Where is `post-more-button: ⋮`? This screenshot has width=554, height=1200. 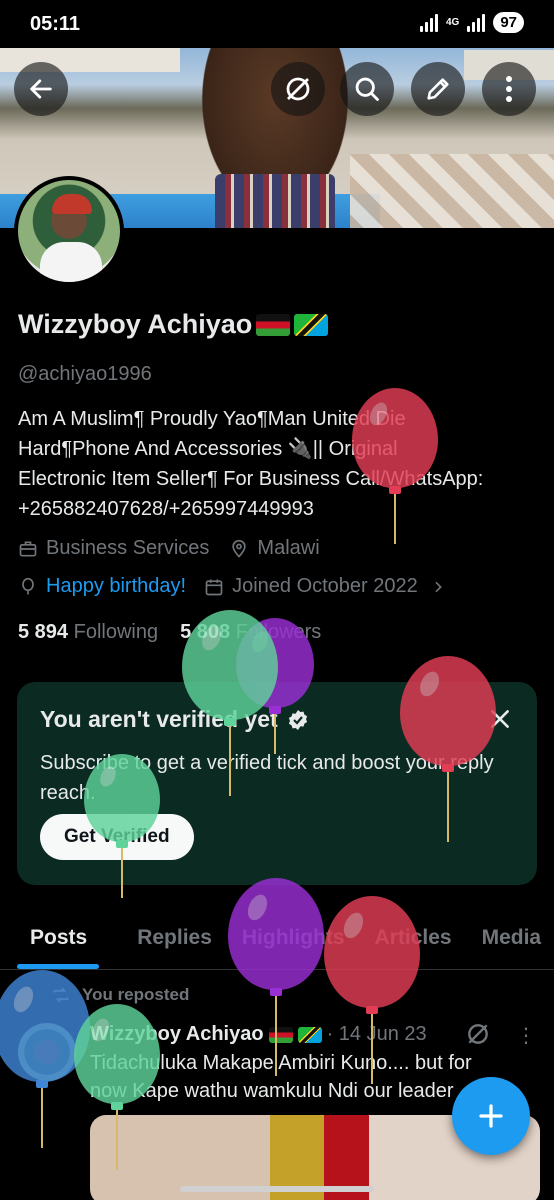 post-more-button: ⋮ is located at coordinates (526, 1035).